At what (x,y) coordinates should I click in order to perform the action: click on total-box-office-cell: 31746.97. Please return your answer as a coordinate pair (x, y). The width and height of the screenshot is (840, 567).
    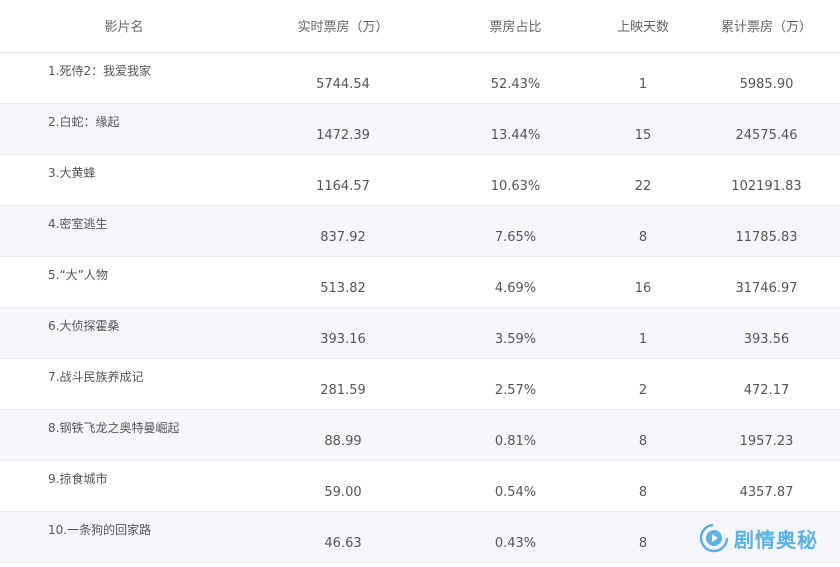
    Looking at the image, I should click on (766, 288).